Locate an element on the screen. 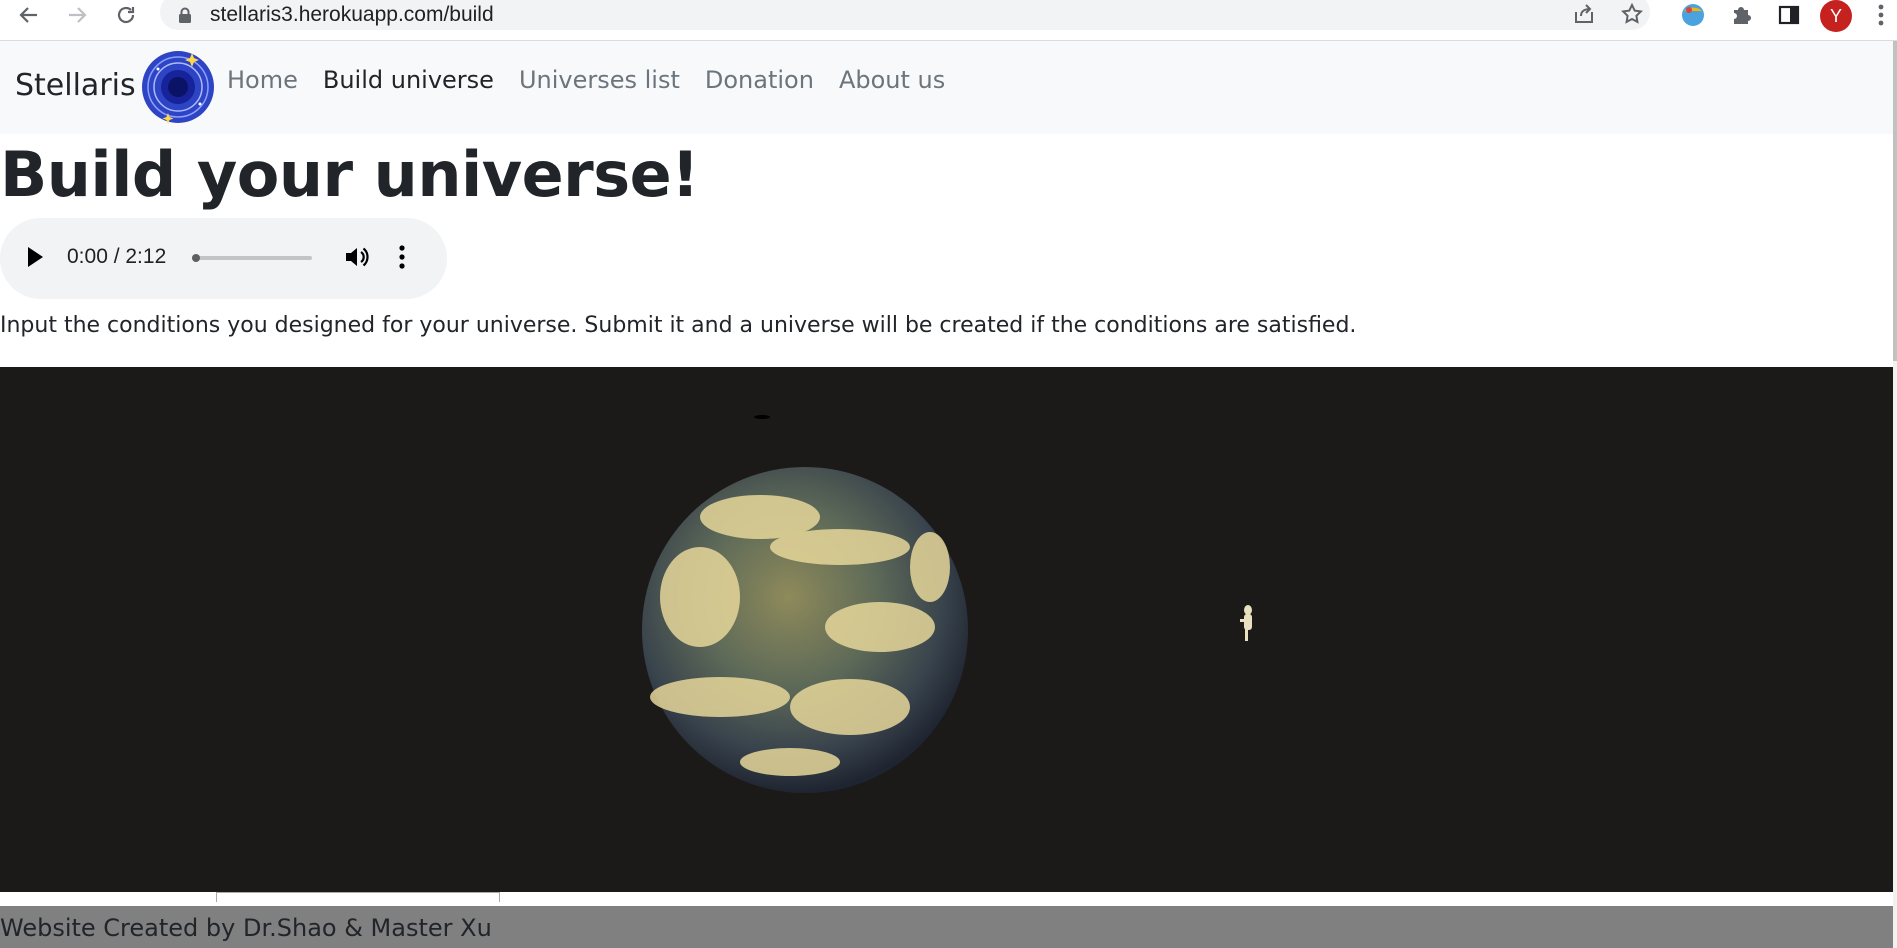 The height and width of the screenshot is (948, 1897). extension-icon is located at coordinates (1693, 15).